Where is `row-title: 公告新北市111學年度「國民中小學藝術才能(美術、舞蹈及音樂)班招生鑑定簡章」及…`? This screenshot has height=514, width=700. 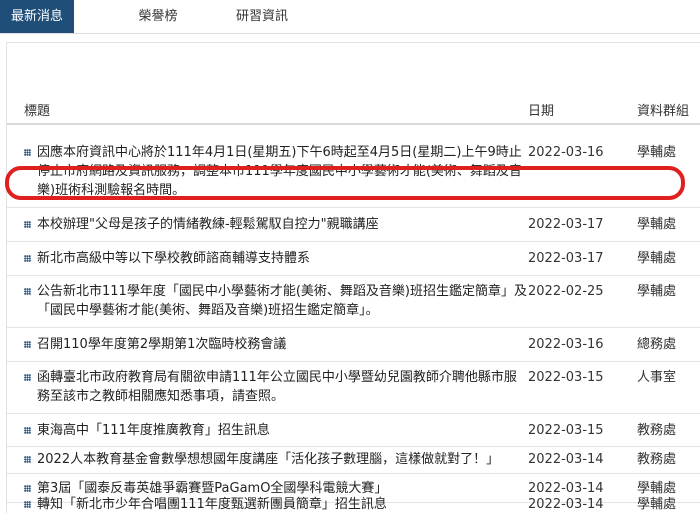
row-title: 公告新北市111學年度「國民中小學藝術才能(美術、舞蹈及音樂)班招生鑑定簡章」及… is located at coordinates (282, 301).